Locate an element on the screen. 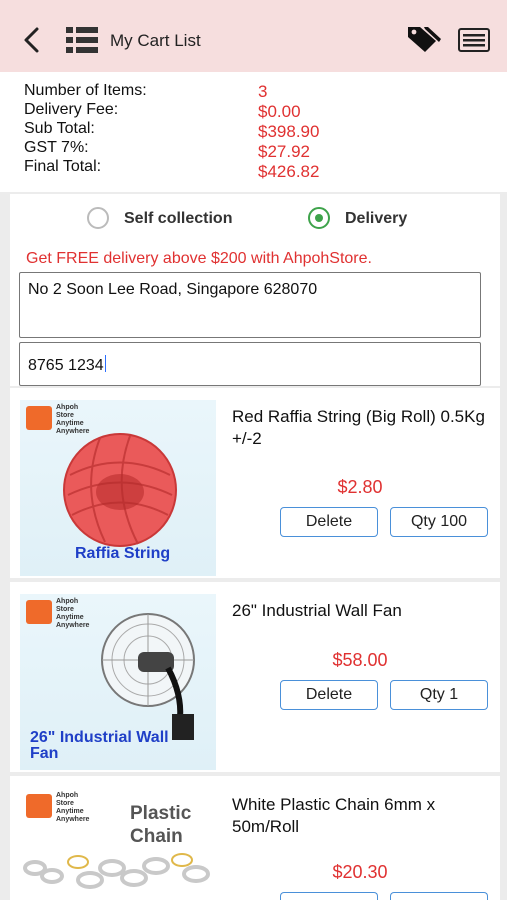 The height and width of the screenshot is (900, 507). product-price: $2.80 is located at coordinates (360, 487).